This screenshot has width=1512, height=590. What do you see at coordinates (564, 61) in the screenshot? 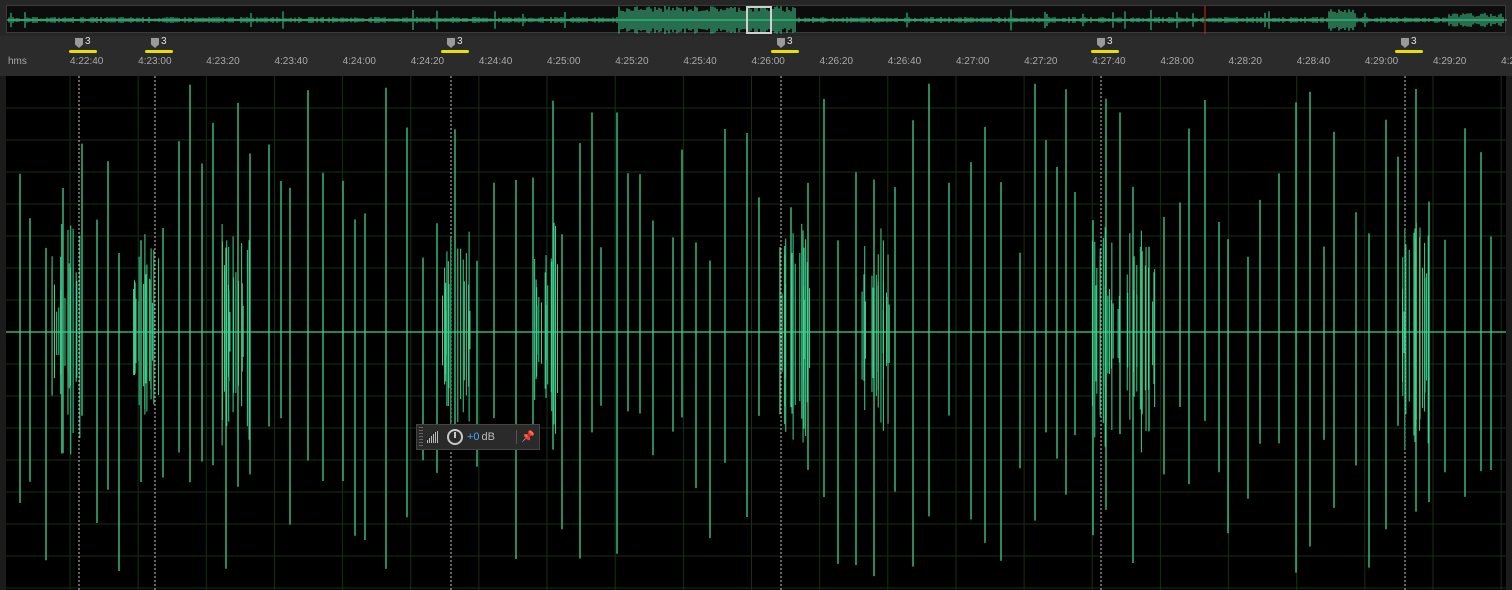
I see `ruler-tick-label: 4:25:00` at bounding box center [564, 61].